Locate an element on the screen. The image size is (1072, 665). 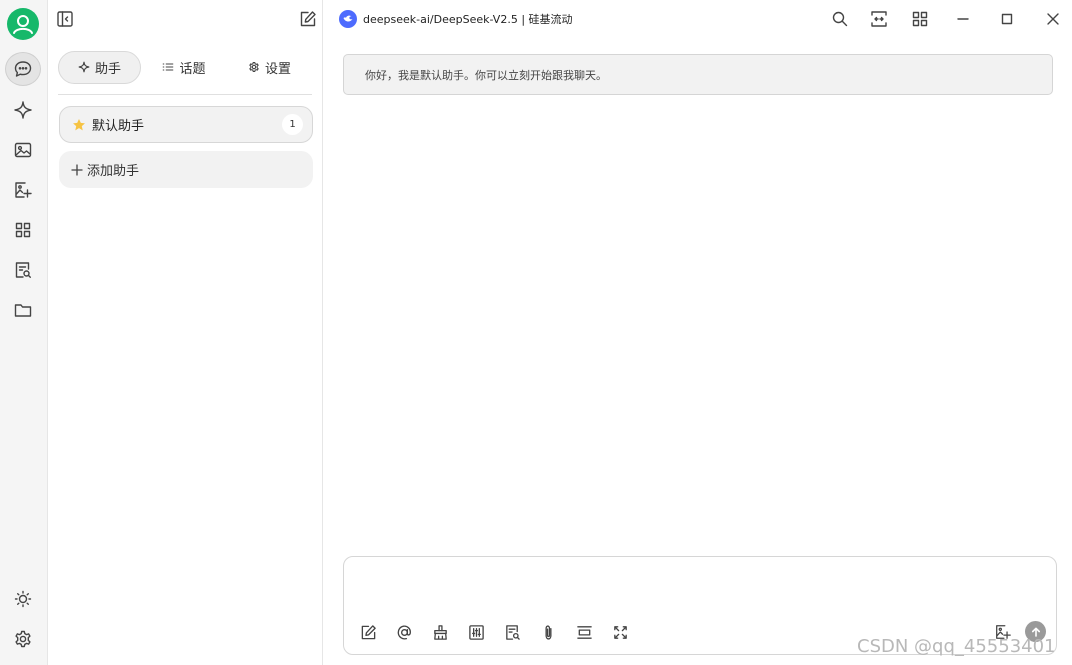
panel-tabs: 助手 话题 设置 is located at coordinates (185, 67).